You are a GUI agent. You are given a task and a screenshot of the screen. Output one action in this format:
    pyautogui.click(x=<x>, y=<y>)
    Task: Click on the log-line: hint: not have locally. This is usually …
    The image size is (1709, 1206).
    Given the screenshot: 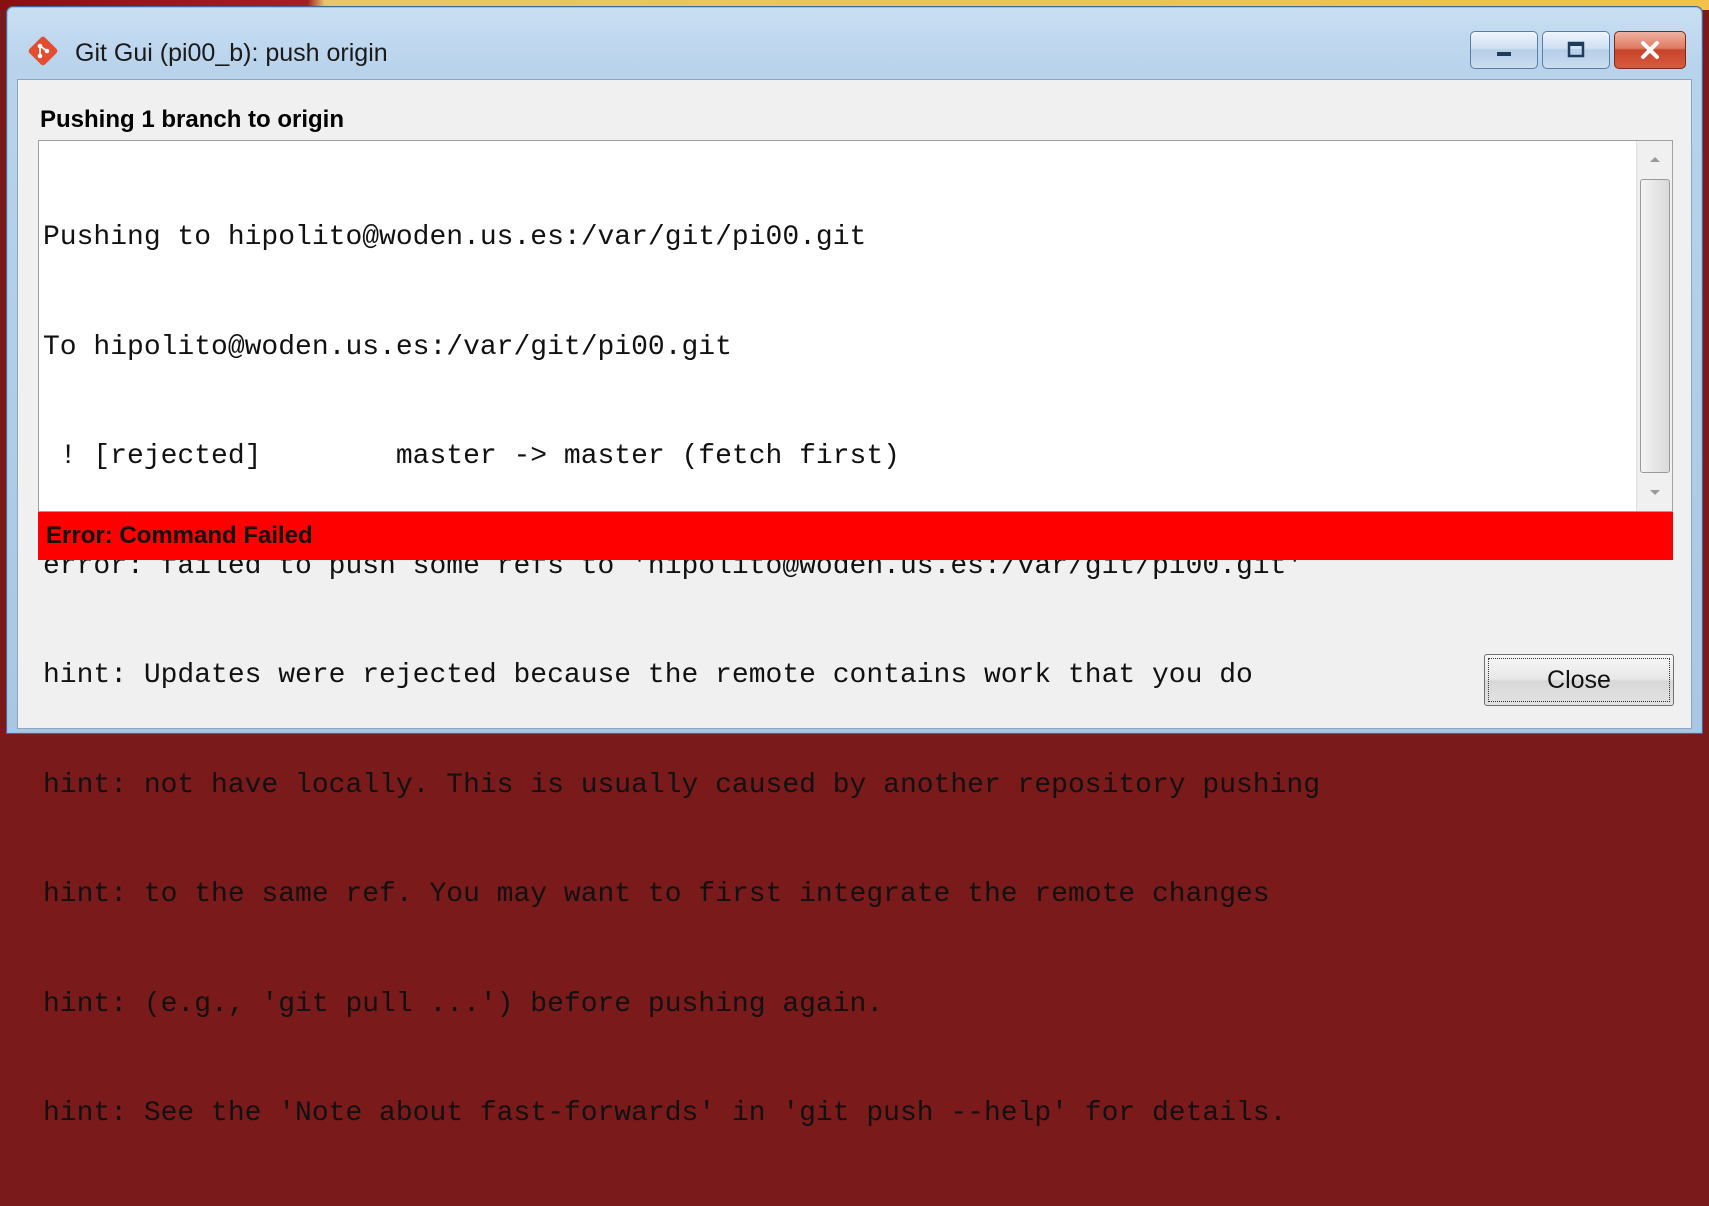 What is the action you would take?
    pyautogui.click(x=682, y=785)
    